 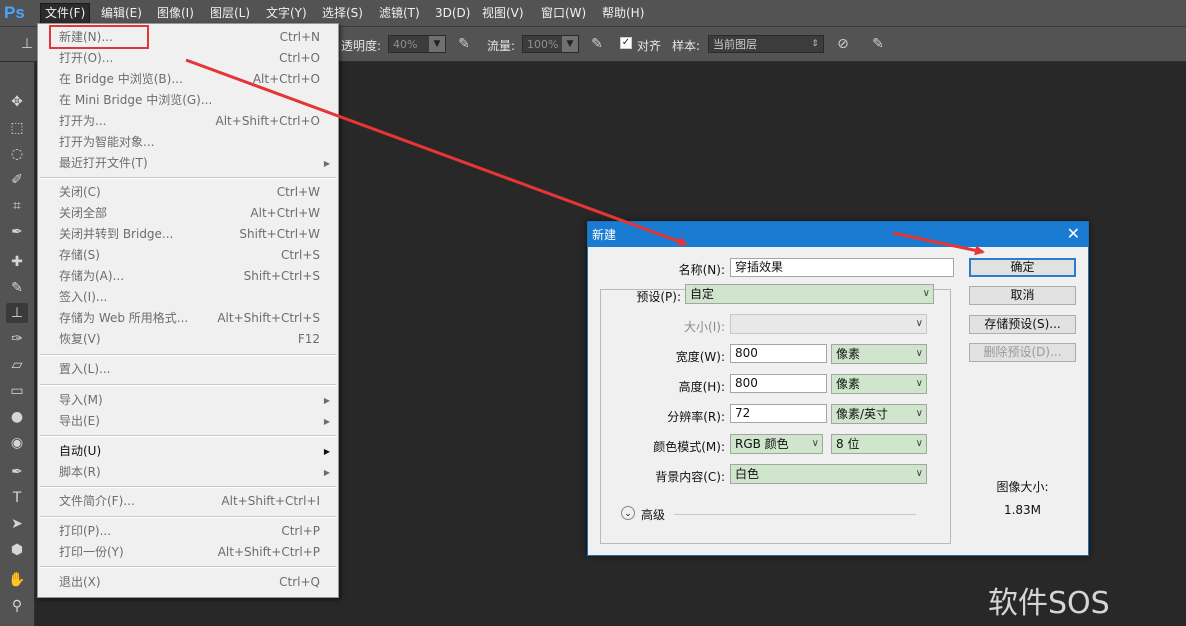 I want to click on menu-layer: 图层(L), so click(x=230, y=13).